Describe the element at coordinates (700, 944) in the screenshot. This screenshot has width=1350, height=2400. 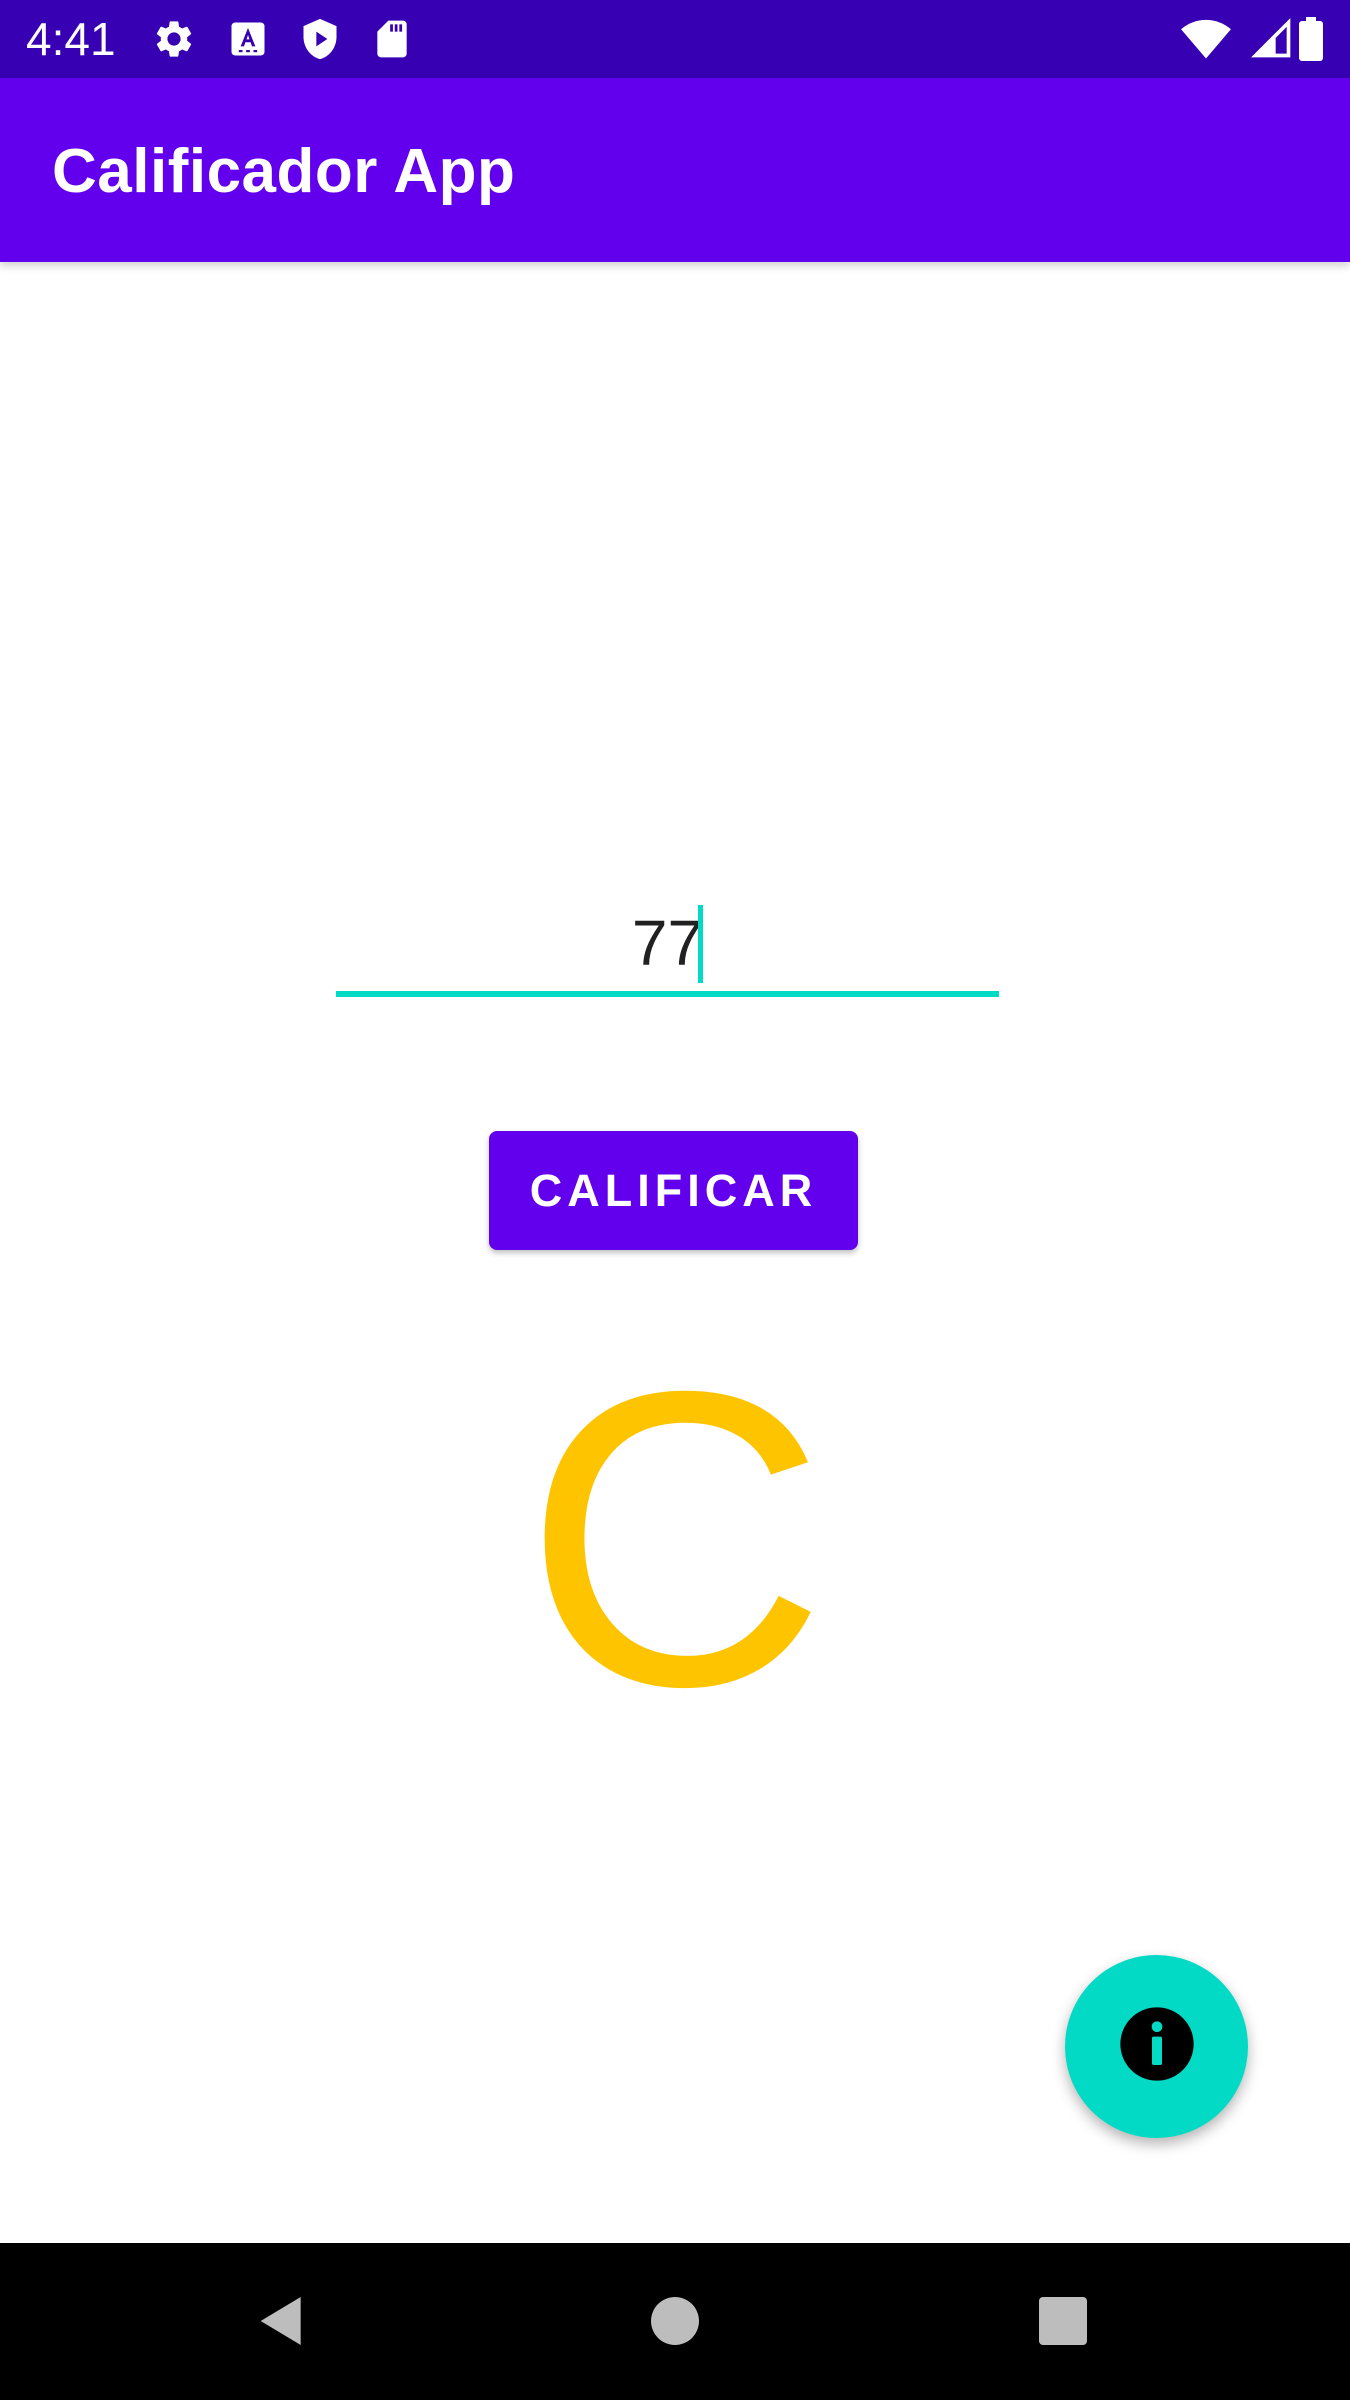
I see `text-cursor` at that location.